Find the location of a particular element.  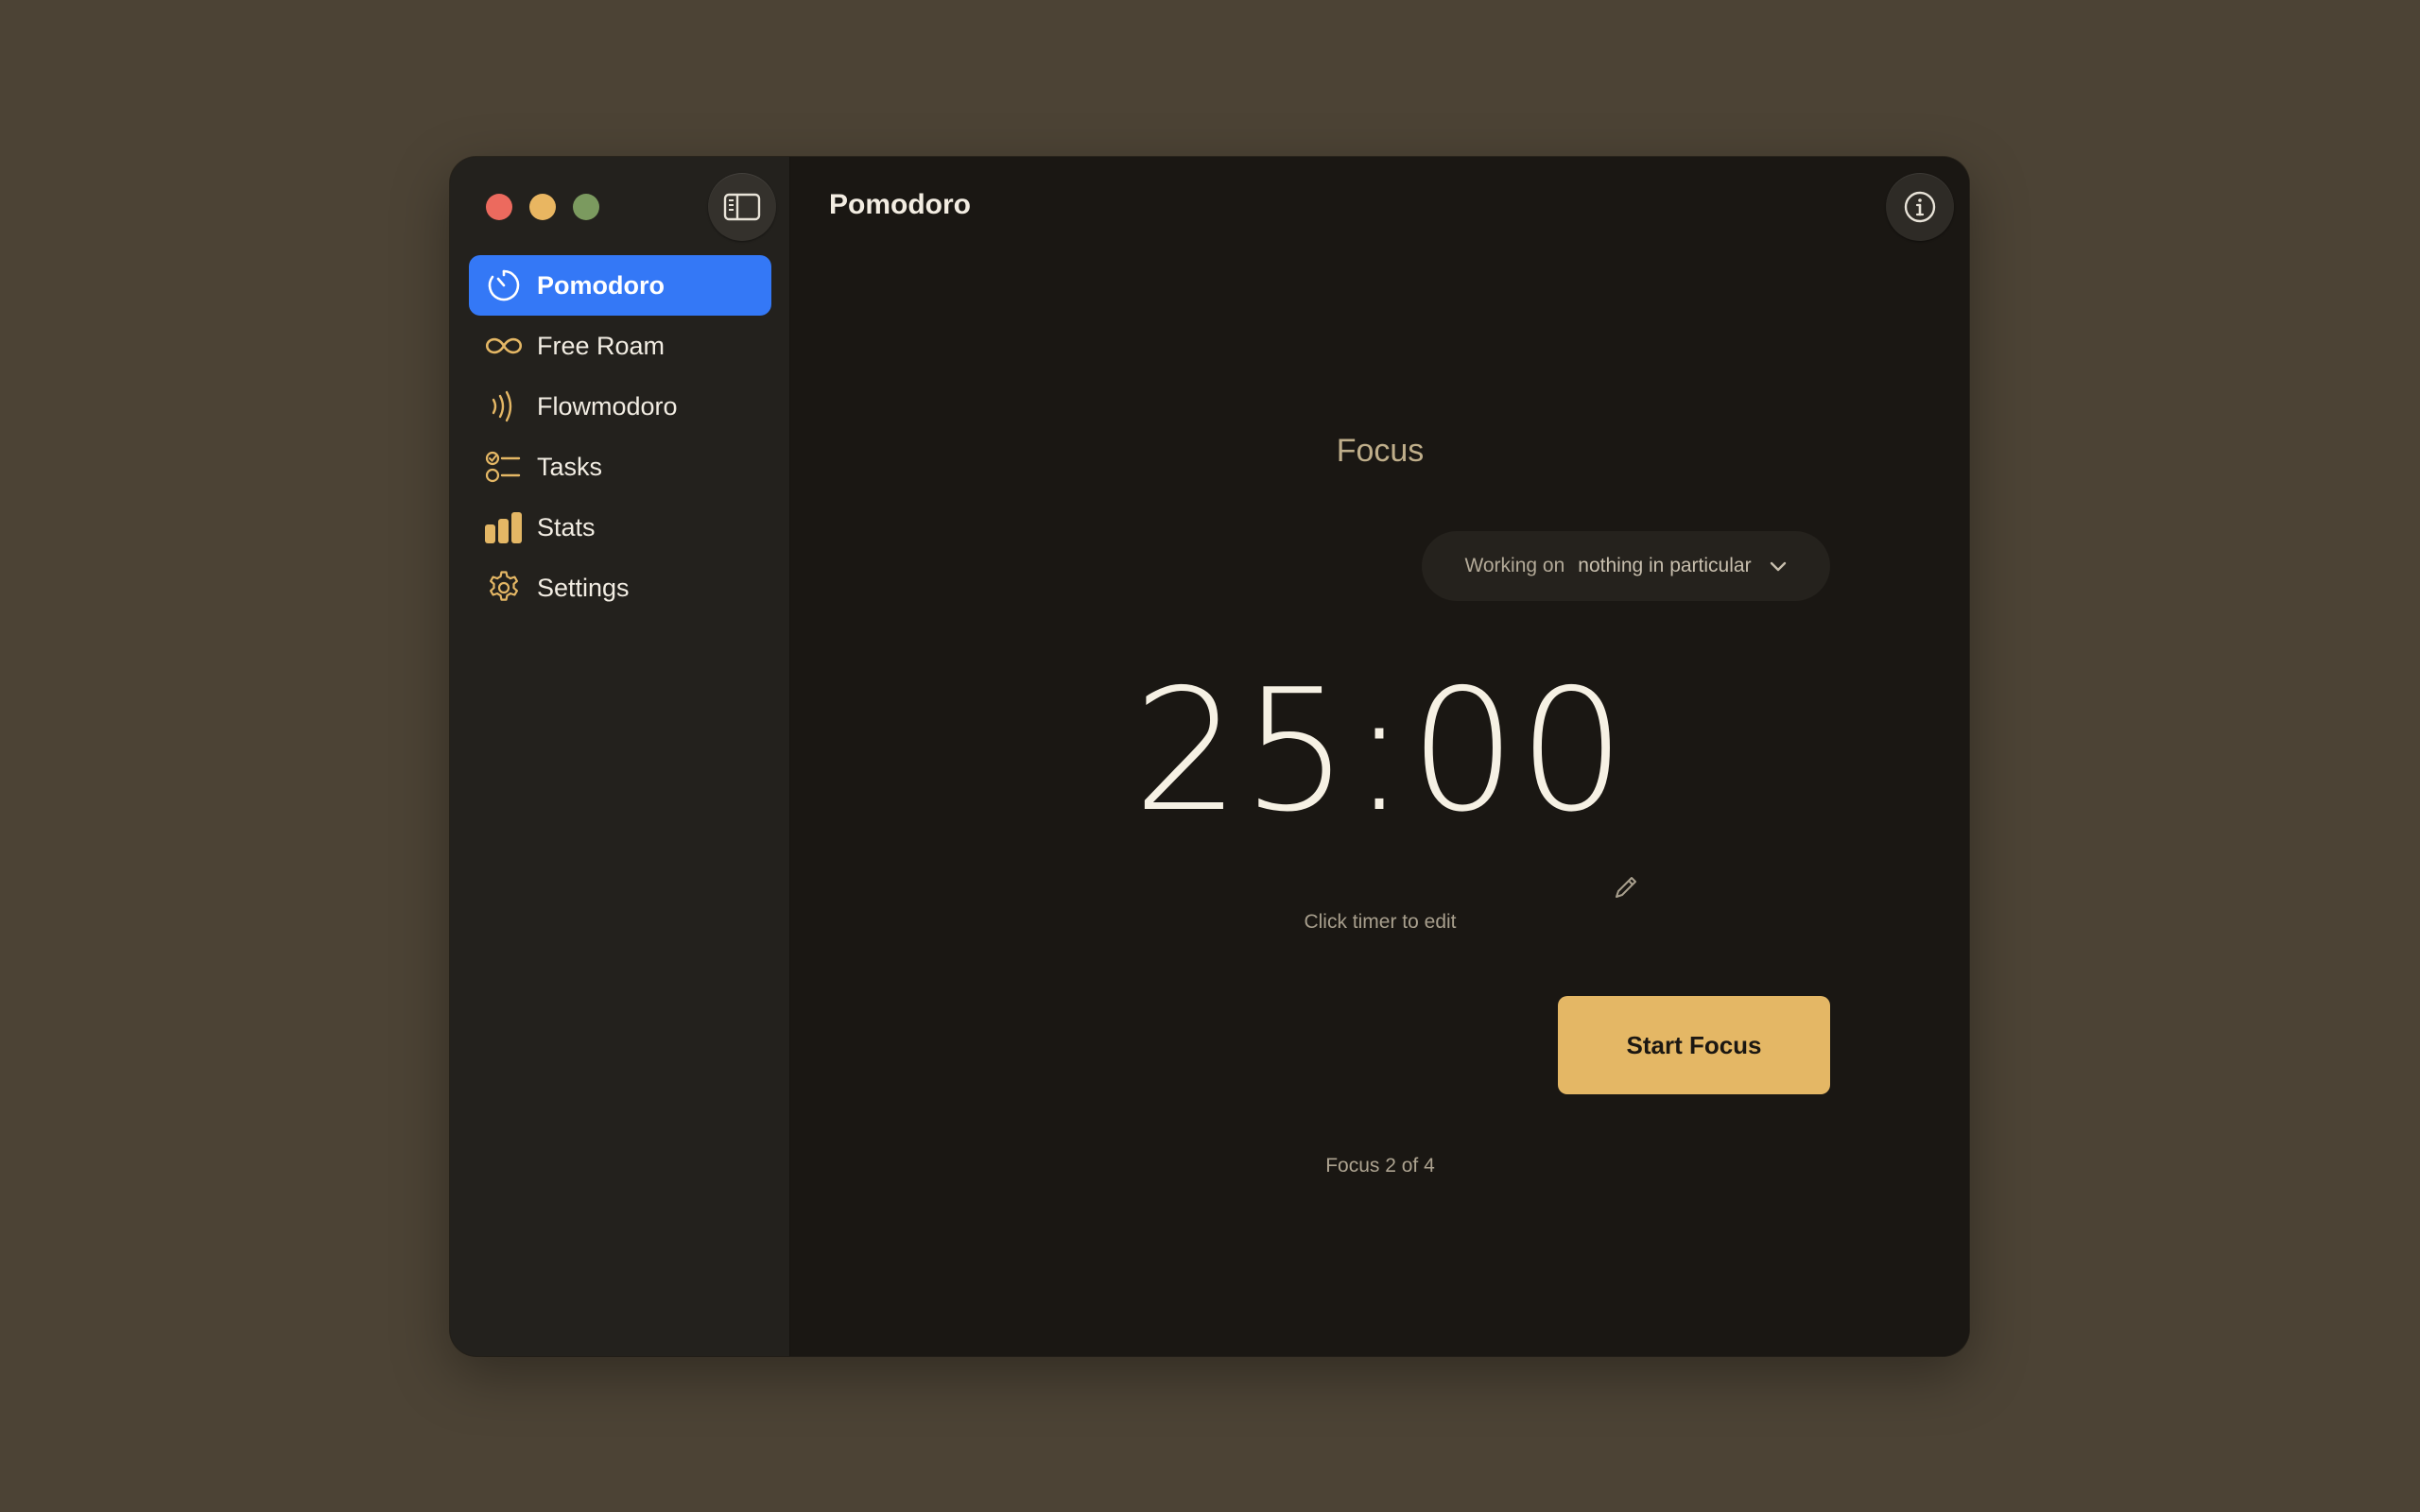

chevron-down-icon is located at coordinates (1779, 566).